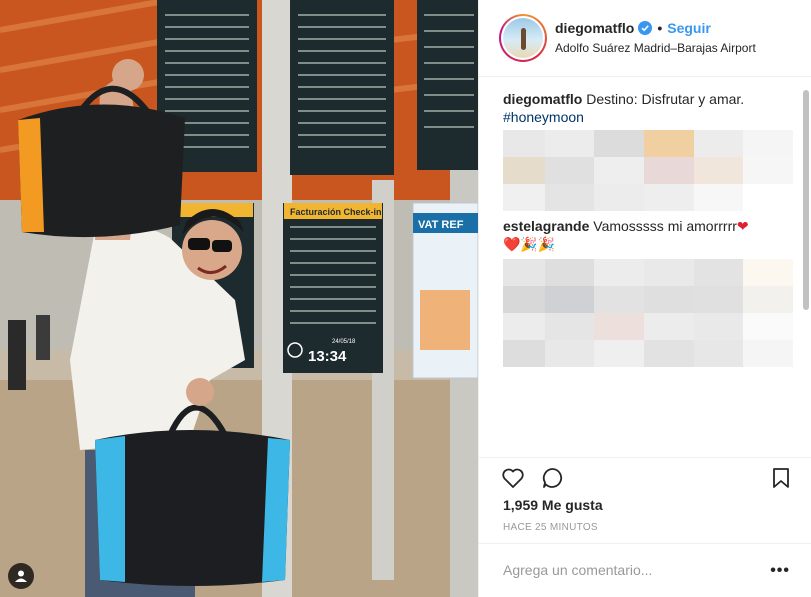 The height and width of the screenshot is (597, 811). Describe the element at coordinates (543, 117) in the screenshot. I see `hashtag-link: #honeymoon` at that location.